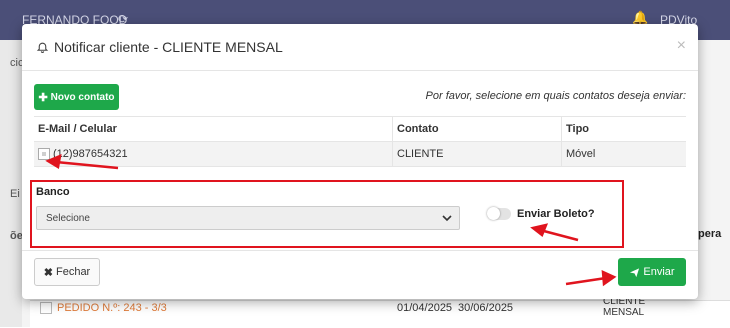 This screenshot has height=328, width=730. I want to click on send-button: Enviar, so click(652, 272).